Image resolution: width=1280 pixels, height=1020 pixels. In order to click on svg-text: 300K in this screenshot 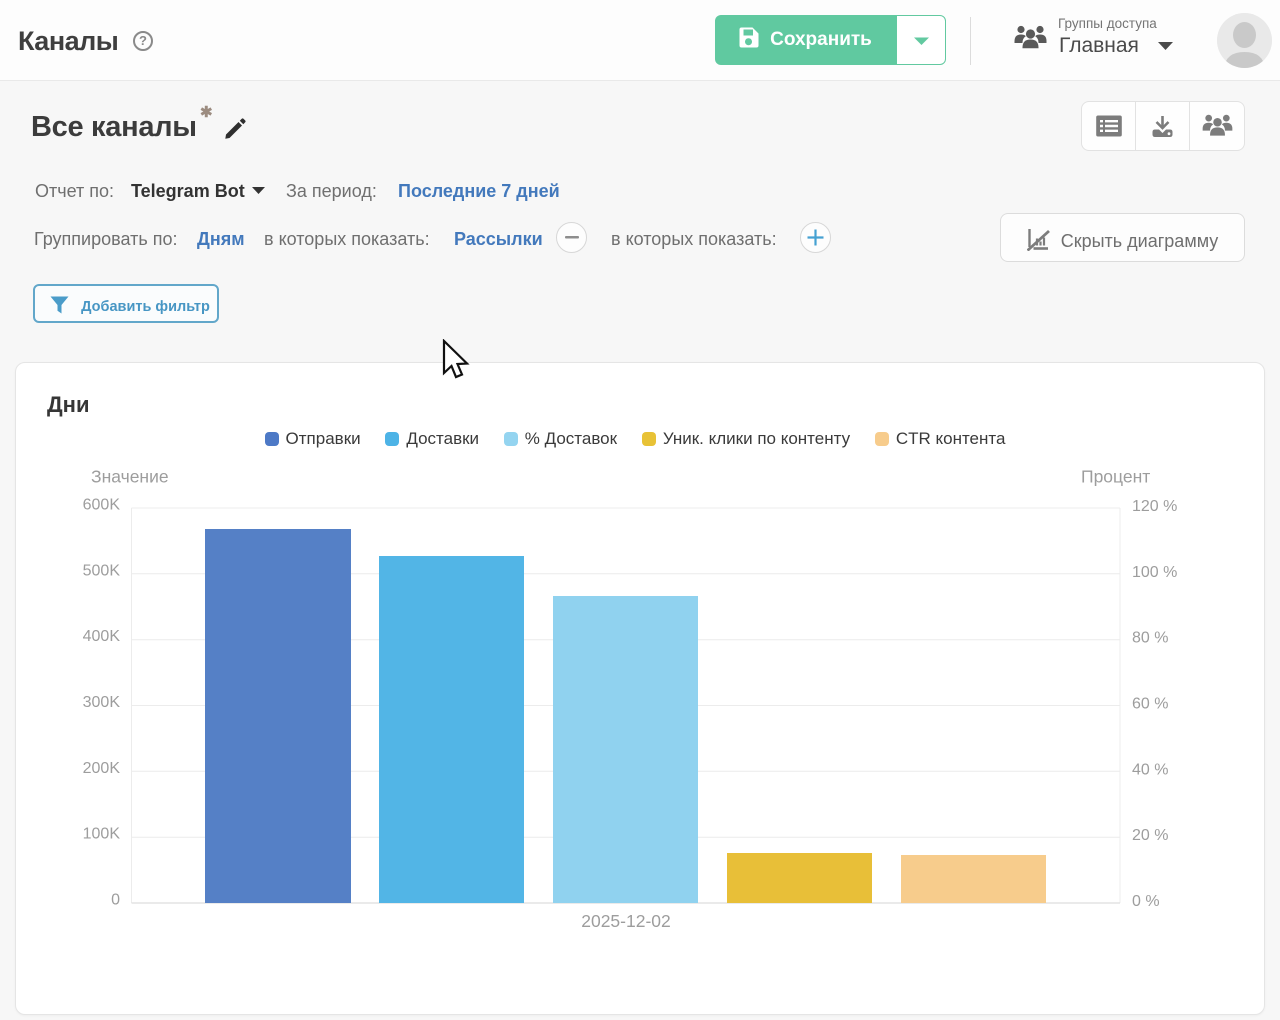, I will do `click(102, 702)`.